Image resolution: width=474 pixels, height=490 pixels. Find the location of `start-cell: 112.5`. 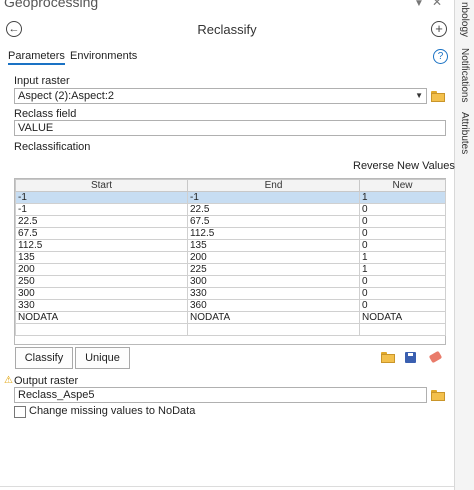

start-cell: 112.5 is located at coordinates (101, 245).